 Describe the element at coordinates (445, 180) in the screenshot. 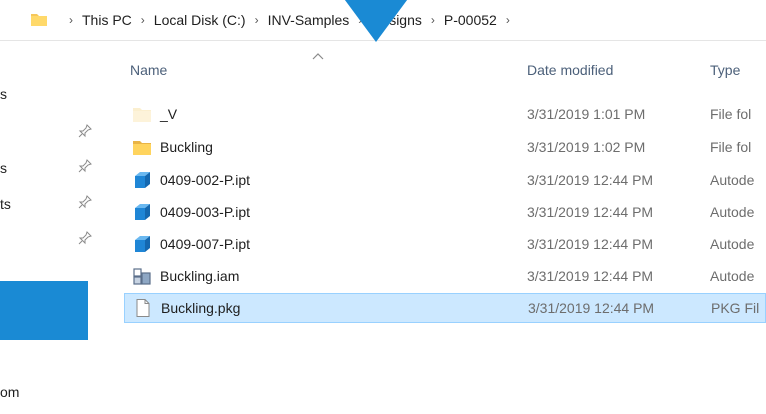

I see `file-row: 0409-002-P.ipt 3/31/2019 12:44 PM Autode` at that location.